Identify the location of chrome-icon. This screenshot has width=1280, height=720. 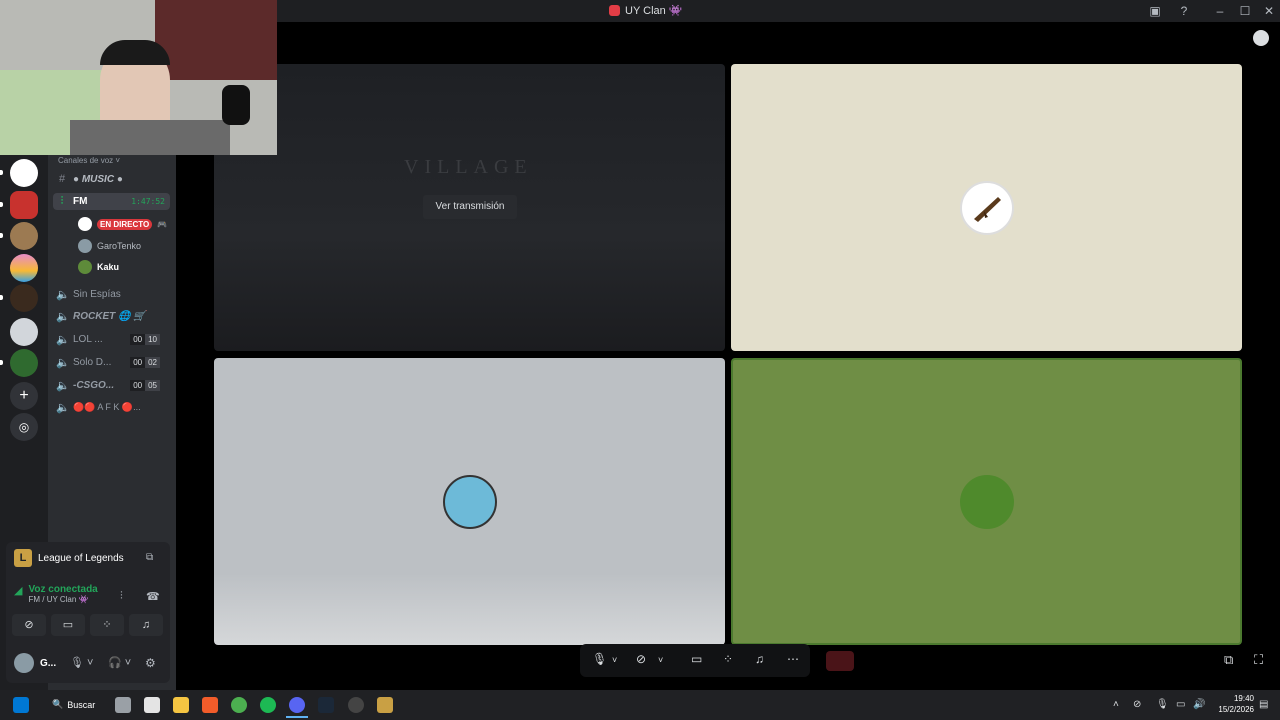
(239, 705).